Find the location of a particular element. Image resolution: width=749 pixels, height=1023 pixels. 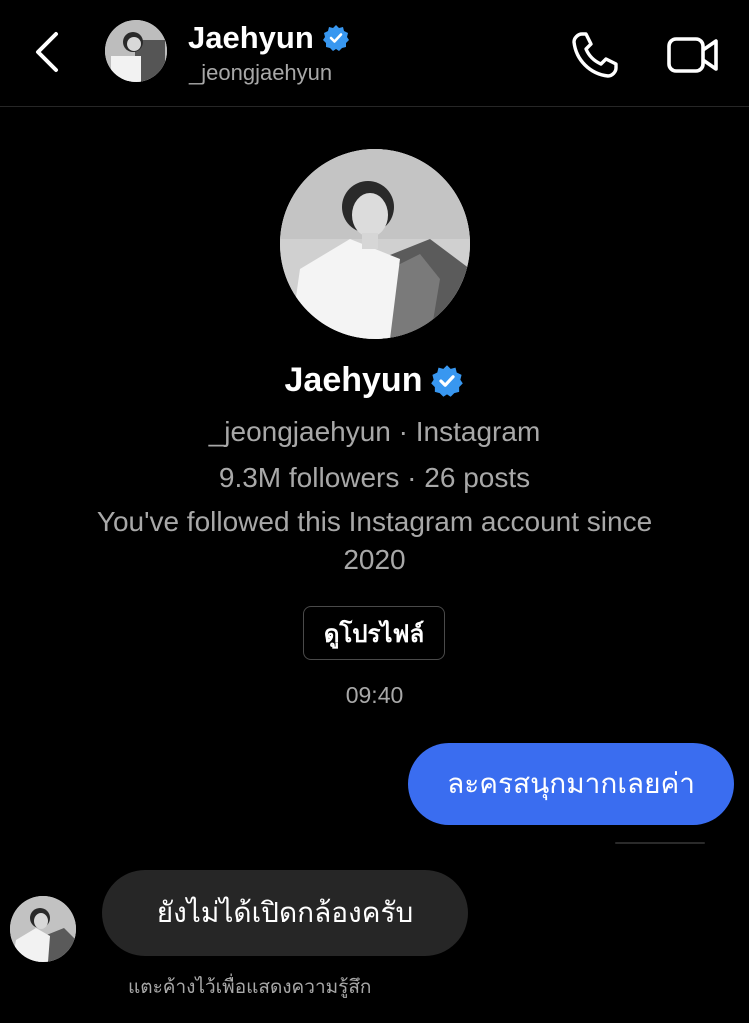

header-username: _jeongjaehyun is located at coordinates (261, 72).